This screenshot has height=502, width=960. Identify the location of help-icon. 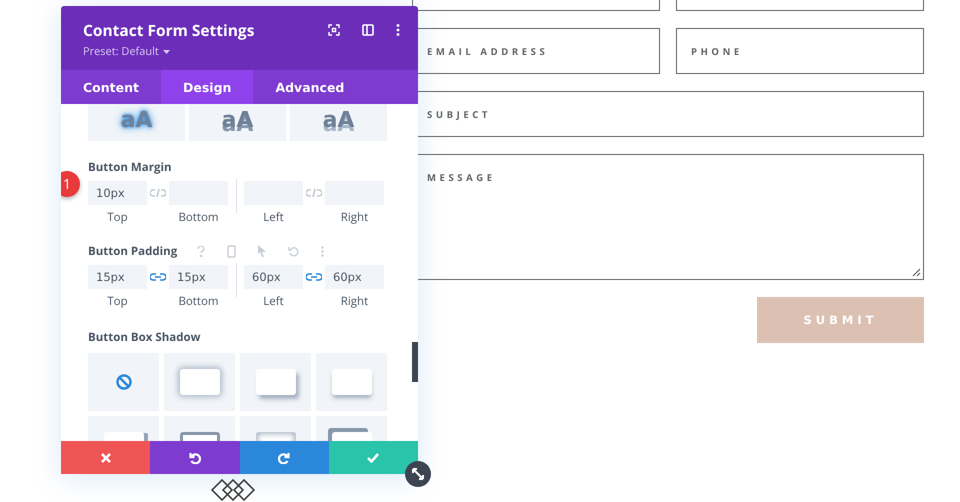
(201, 251).